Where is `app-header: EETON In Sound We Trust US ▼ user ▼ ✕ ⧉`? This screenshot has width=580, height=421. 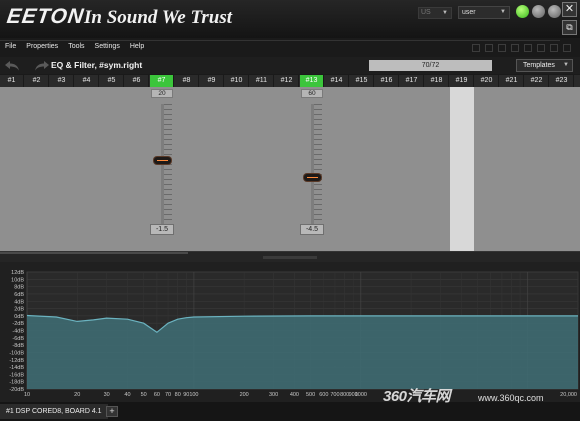
app-header: EETON In Sound We Trust US ▼ user ▼ ✕ ⧉ is located at coordinates (290, 19).